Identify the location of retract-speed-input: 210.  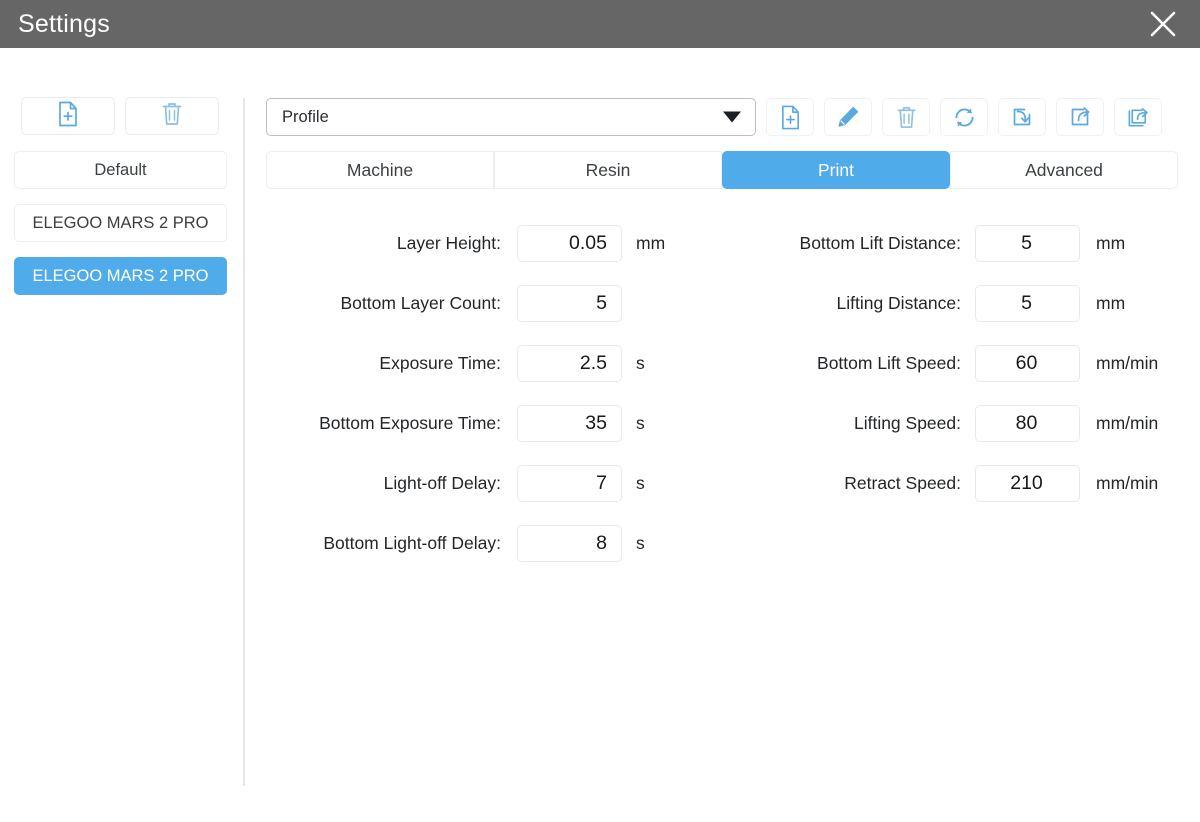
(1027, 483).